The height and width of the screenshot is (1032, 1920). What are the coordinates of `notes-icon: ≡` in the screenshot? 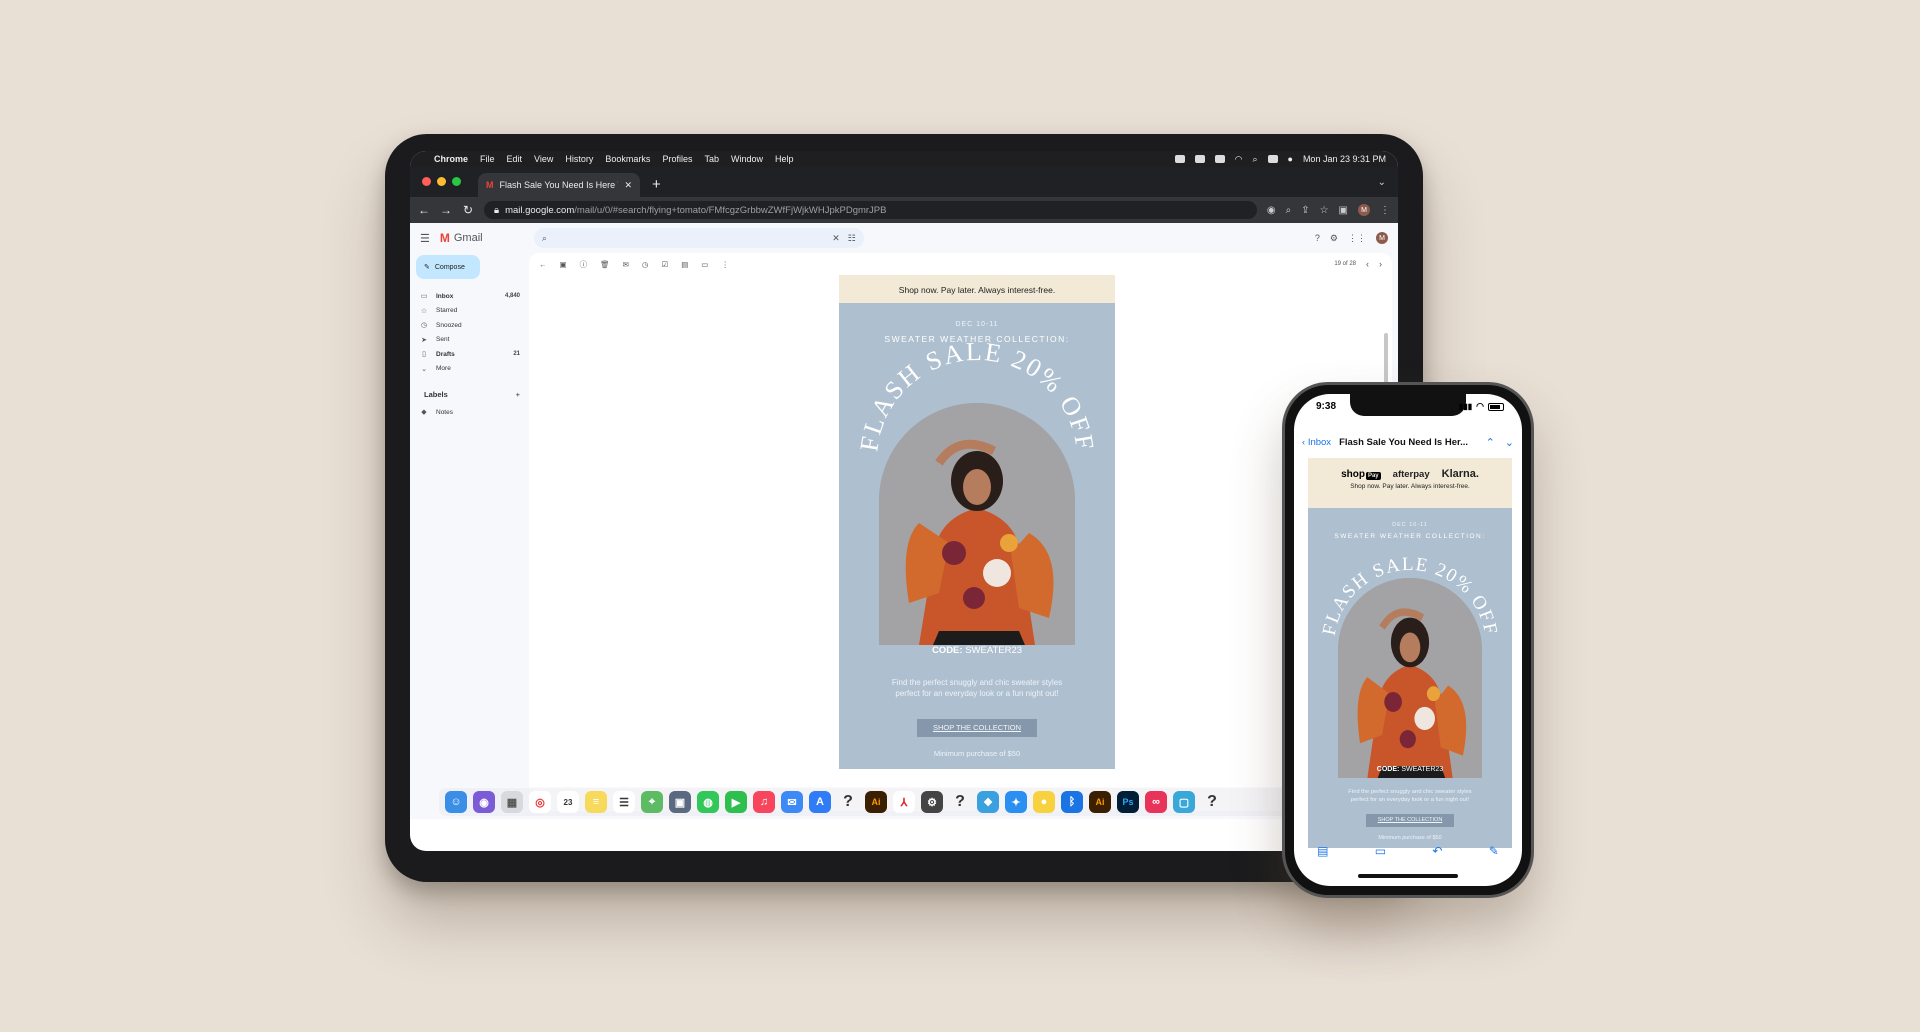 It's located at (596, 802).